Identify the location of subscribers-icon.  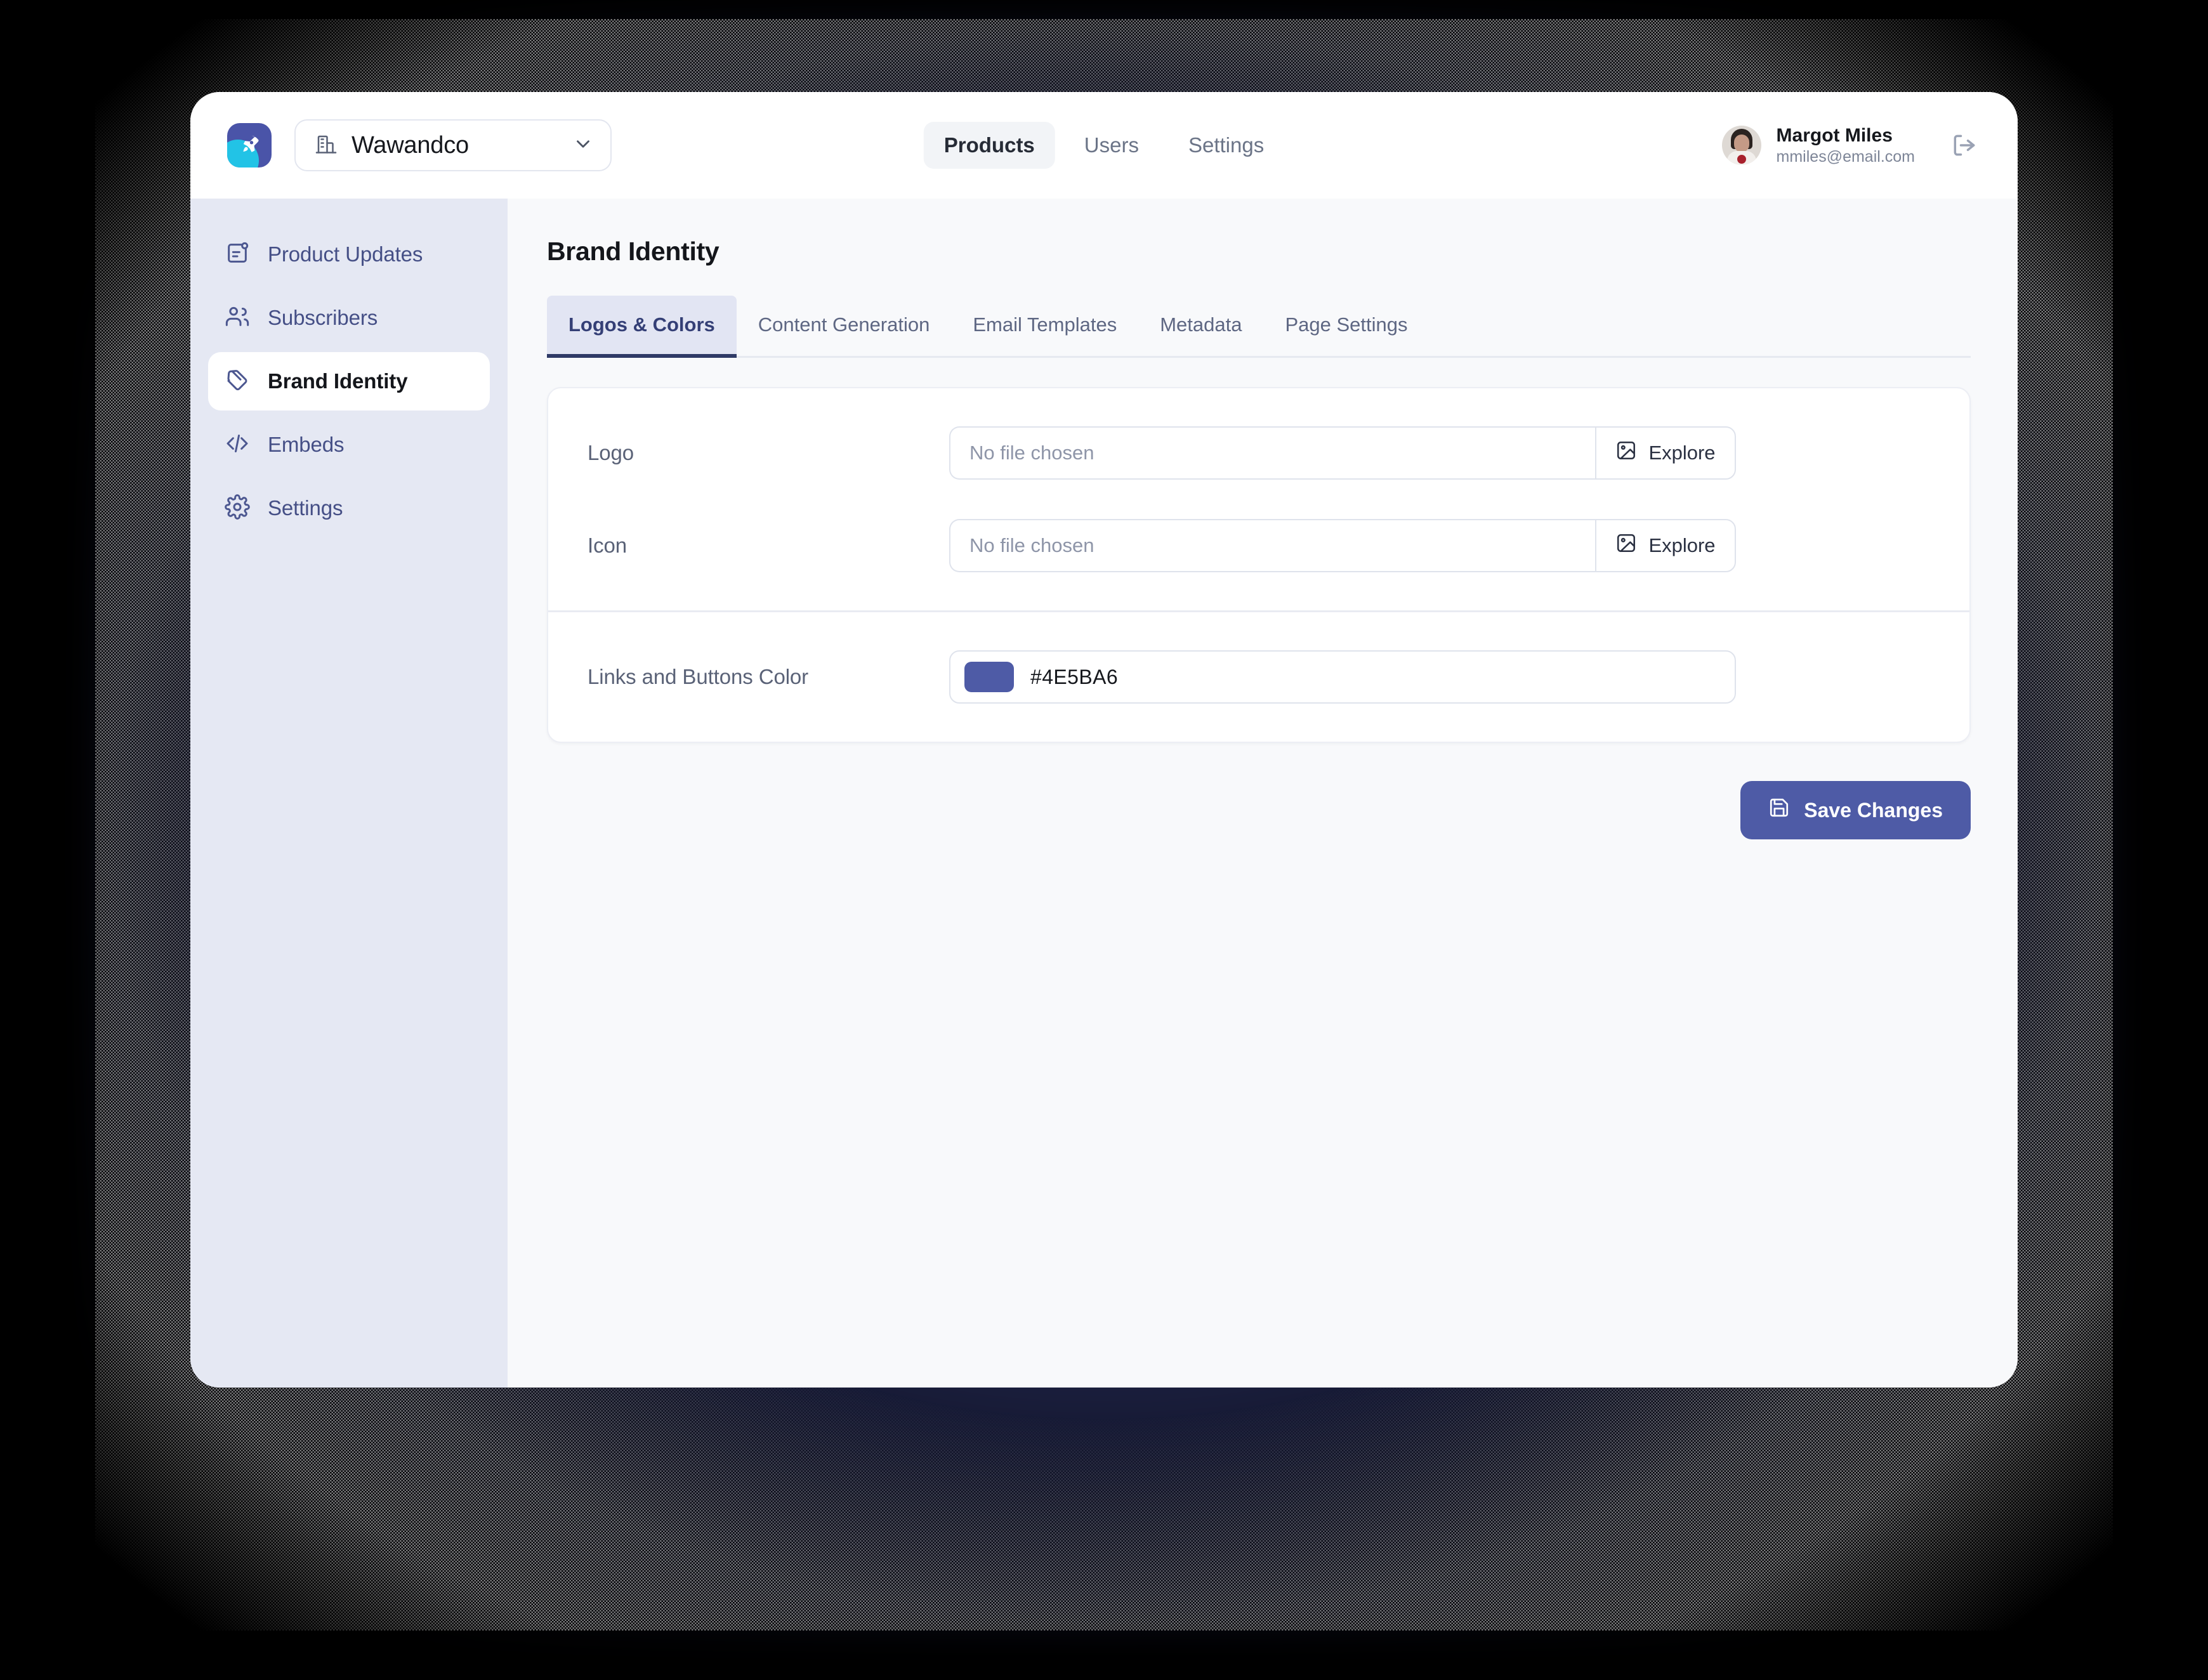
(237, 318).